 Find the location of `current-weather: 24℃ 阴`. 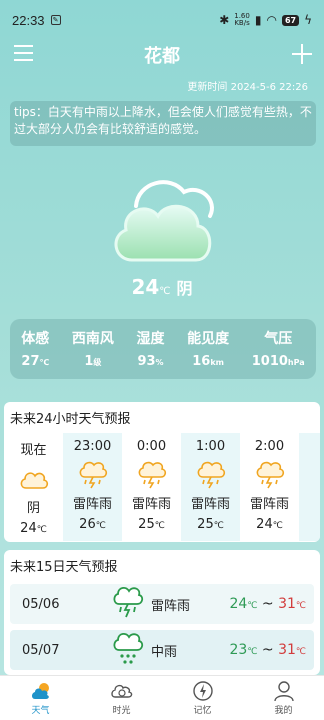

current-weather: 24℃ 阴 is located at coordinates (162, 287).